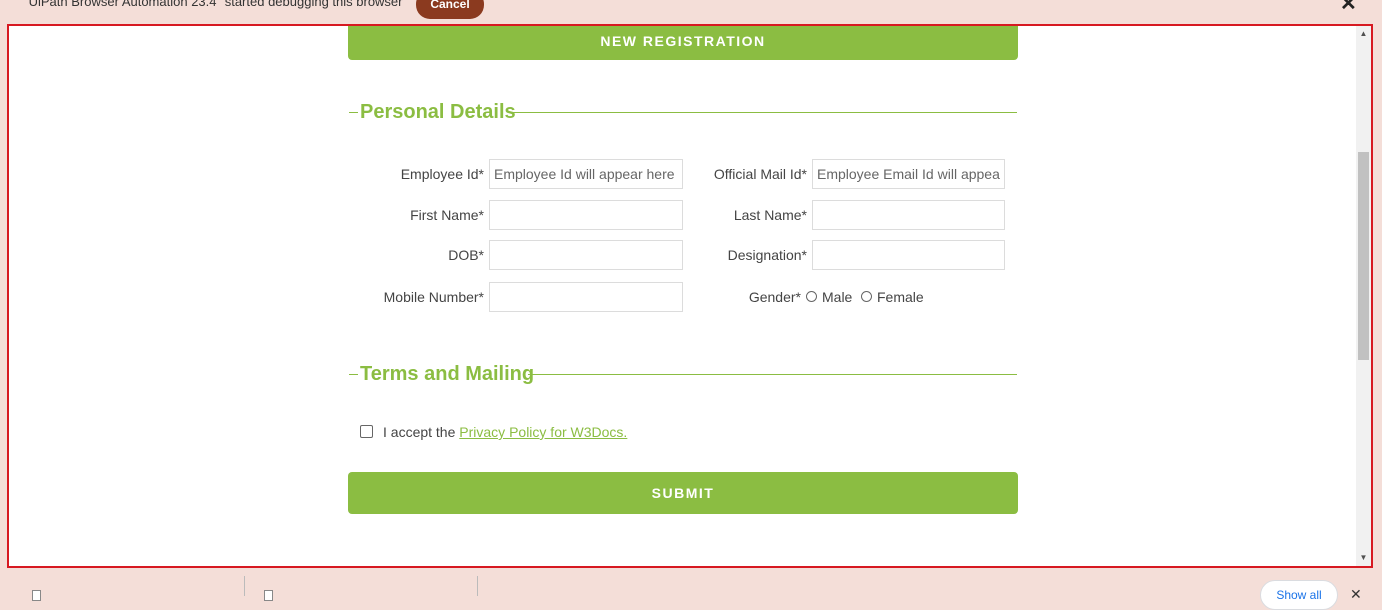 The width and height of the screenshot is (1382, 610). Describe the element at coordinates (908, 174) in the screenshot. I see `official-mail-input` at that location.